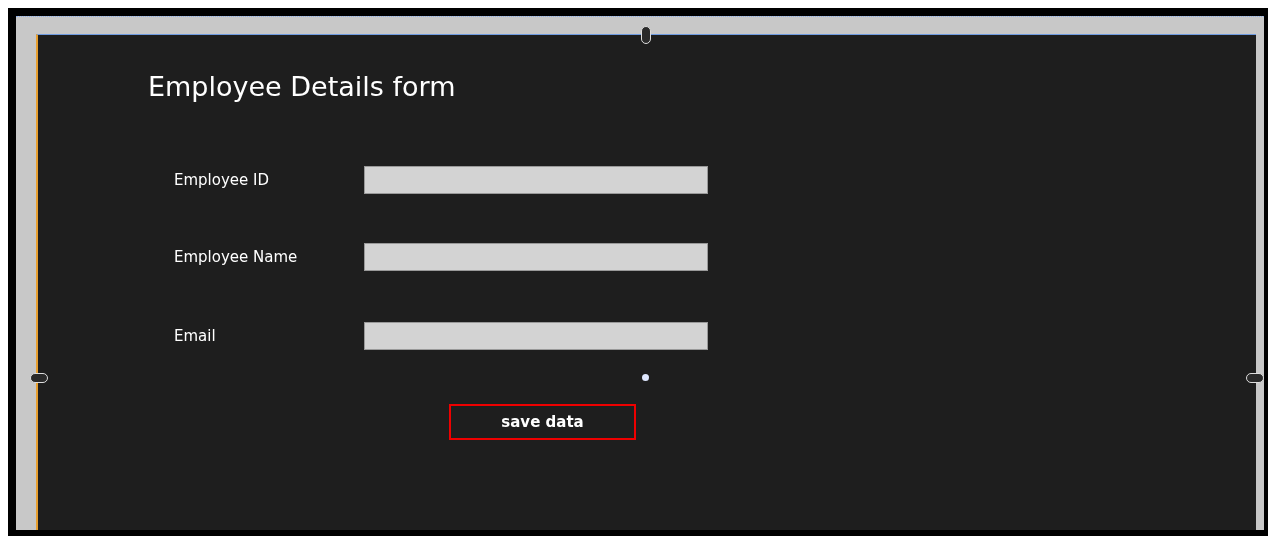 The width and height of the screenshot is (1268, 536). What do you see at coordinates (645, 377) in the screenshot?
I see `center-handle-icon` at bounding box center [645, 377].